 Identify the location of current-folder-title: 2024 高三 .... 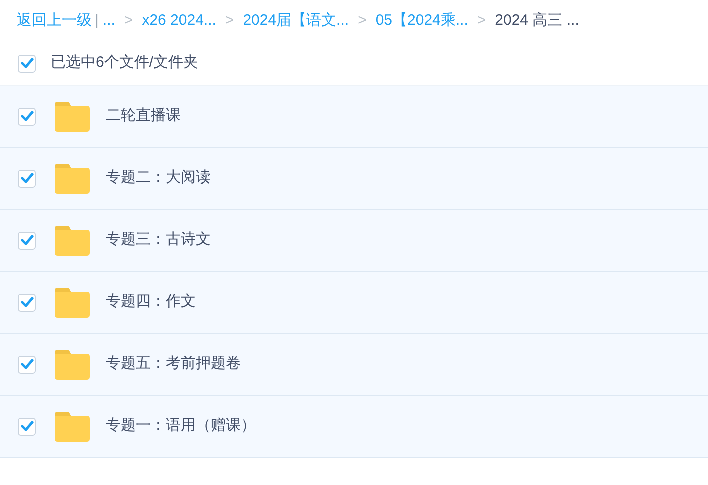
(537, 20).